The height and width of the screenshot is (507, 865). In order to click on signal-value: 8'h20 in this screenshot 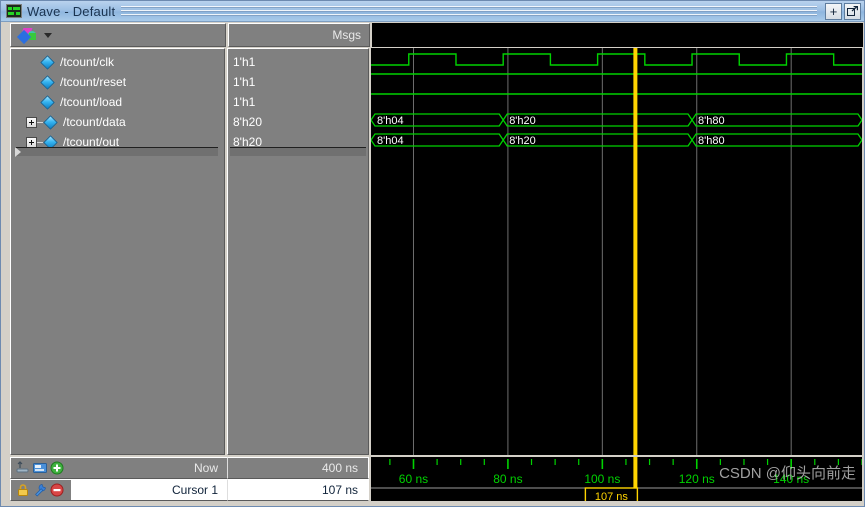, I will do `click(247, 122)`.